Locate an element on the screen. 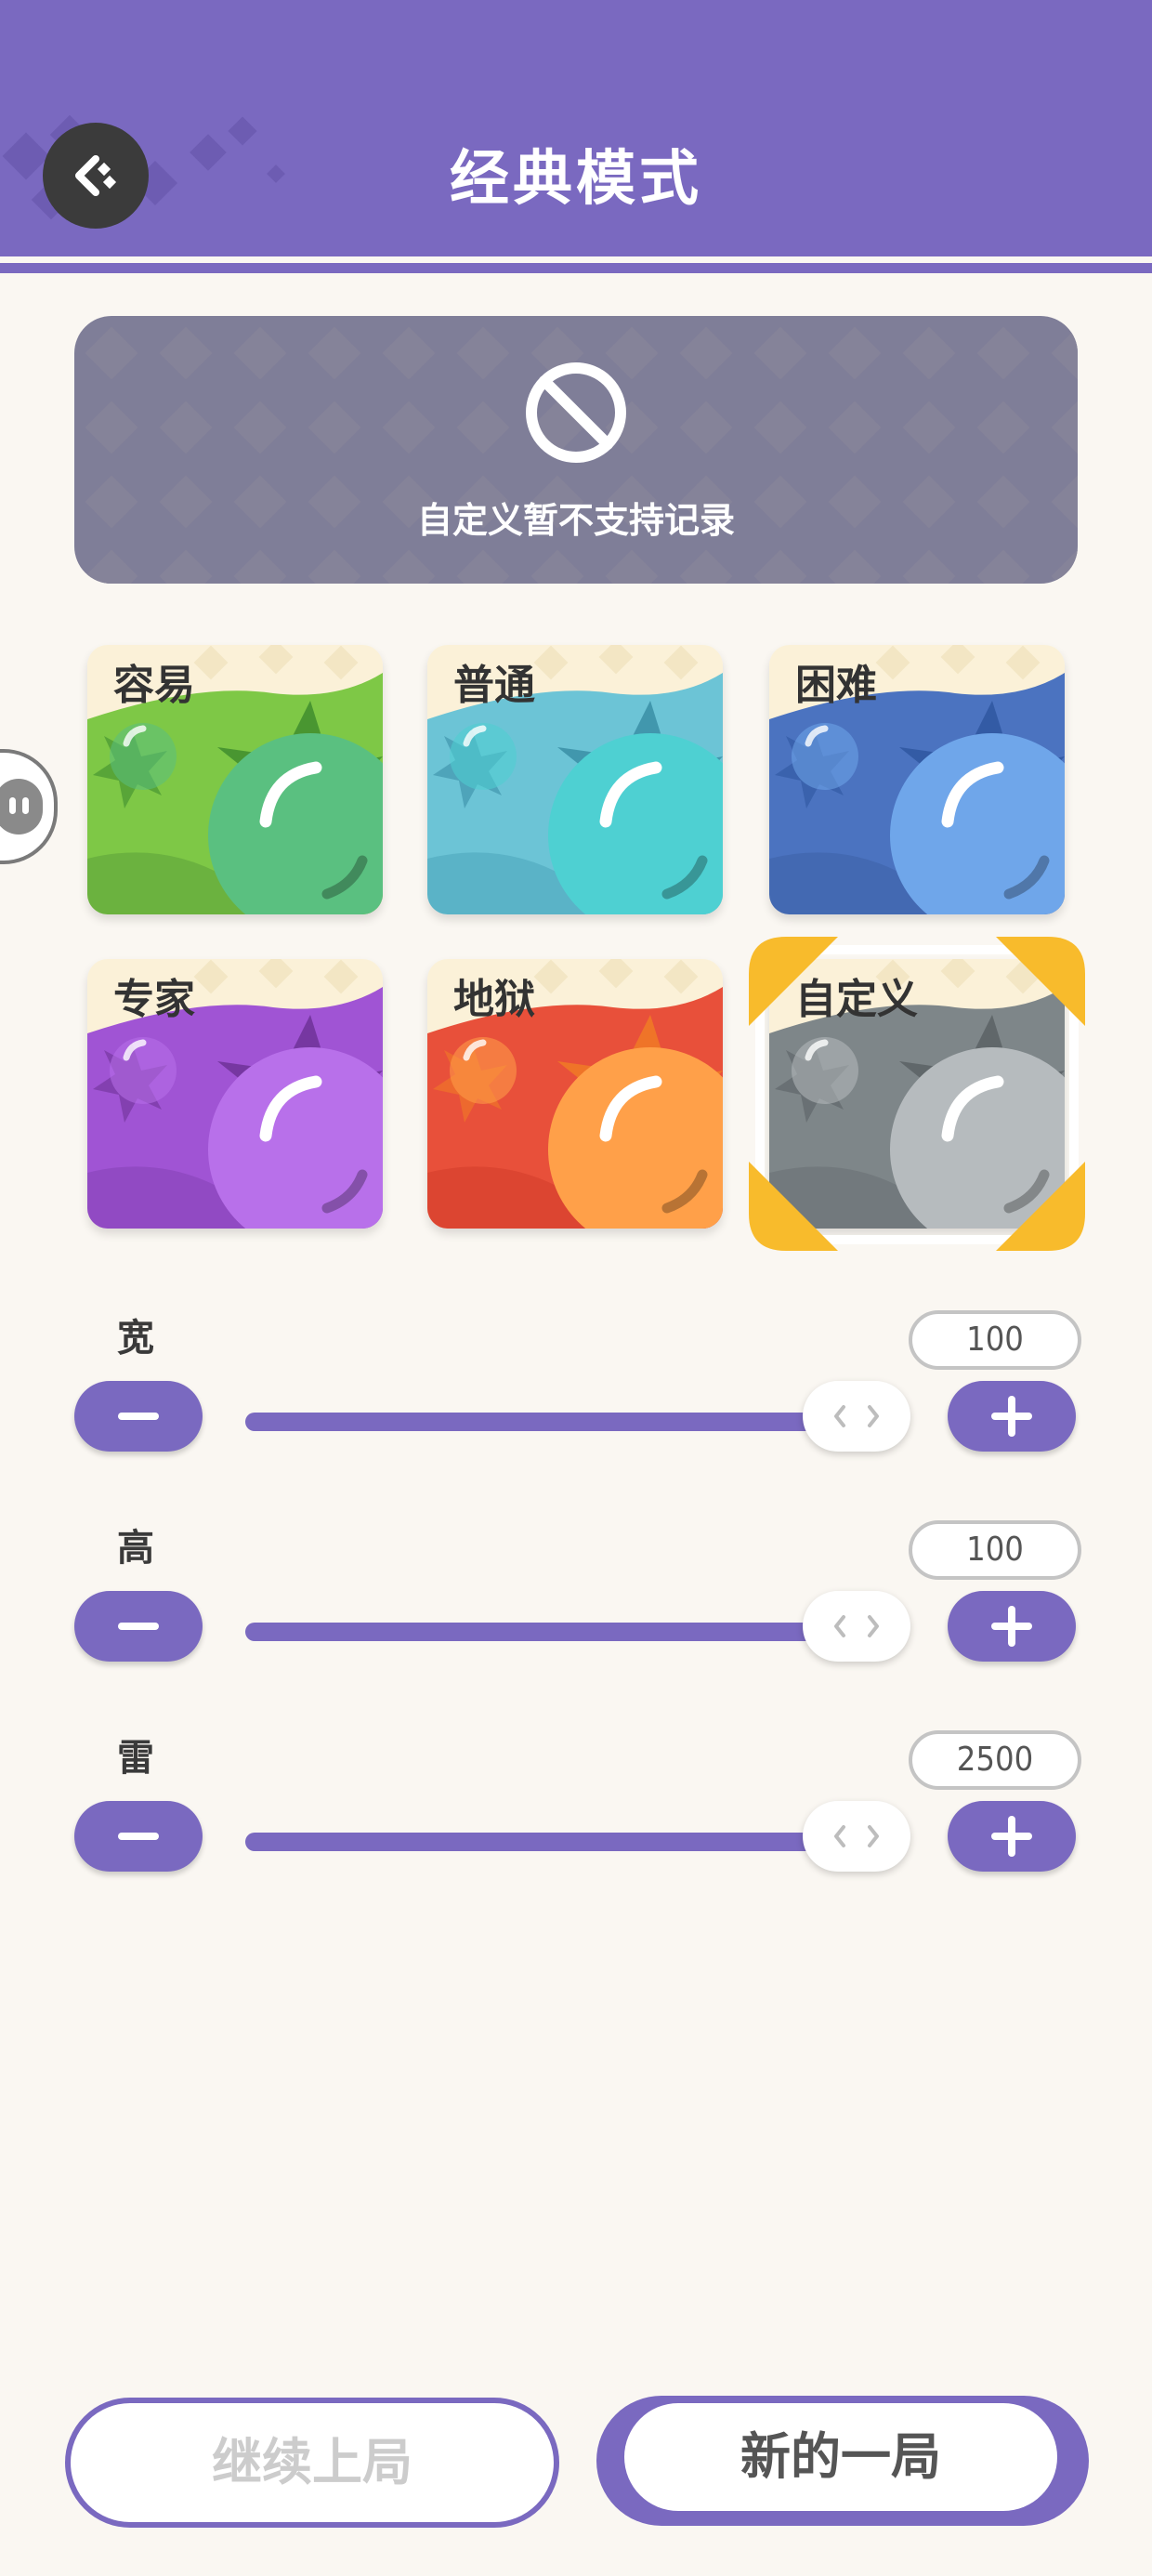  difficulty-card-label: 困难 is located at coordinates (836, 685).